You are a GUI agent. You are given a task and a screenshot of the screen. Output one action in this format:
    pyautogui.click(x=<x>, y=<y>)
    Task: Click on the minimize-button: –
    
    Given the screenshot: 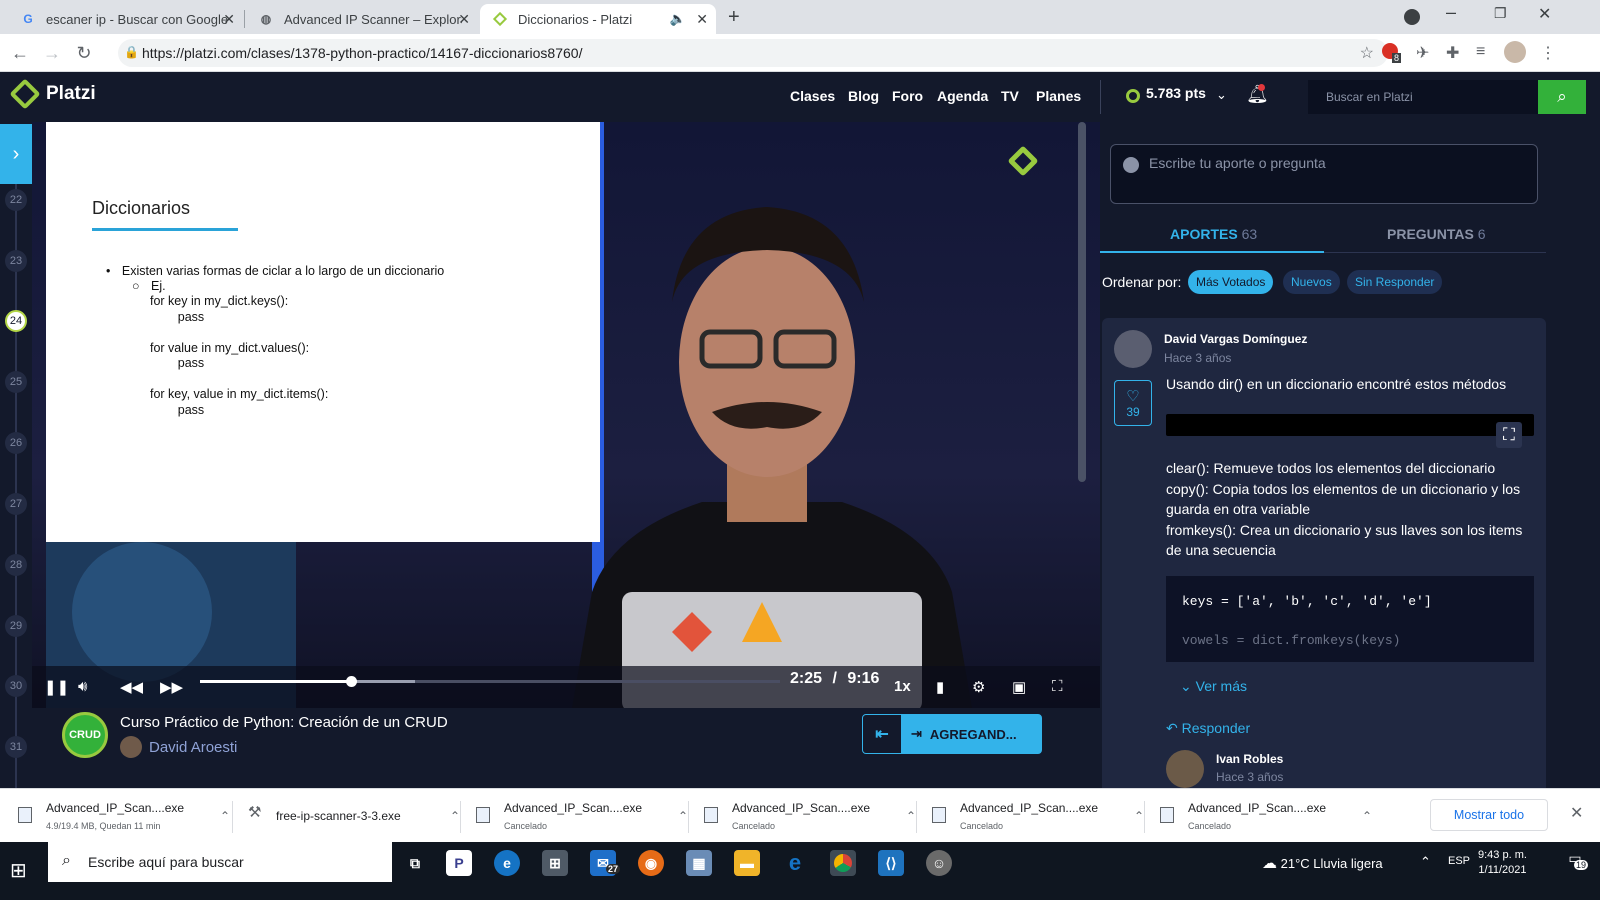 What is the action you would take?
    pyautogui.click(x=1451, y=12)
    